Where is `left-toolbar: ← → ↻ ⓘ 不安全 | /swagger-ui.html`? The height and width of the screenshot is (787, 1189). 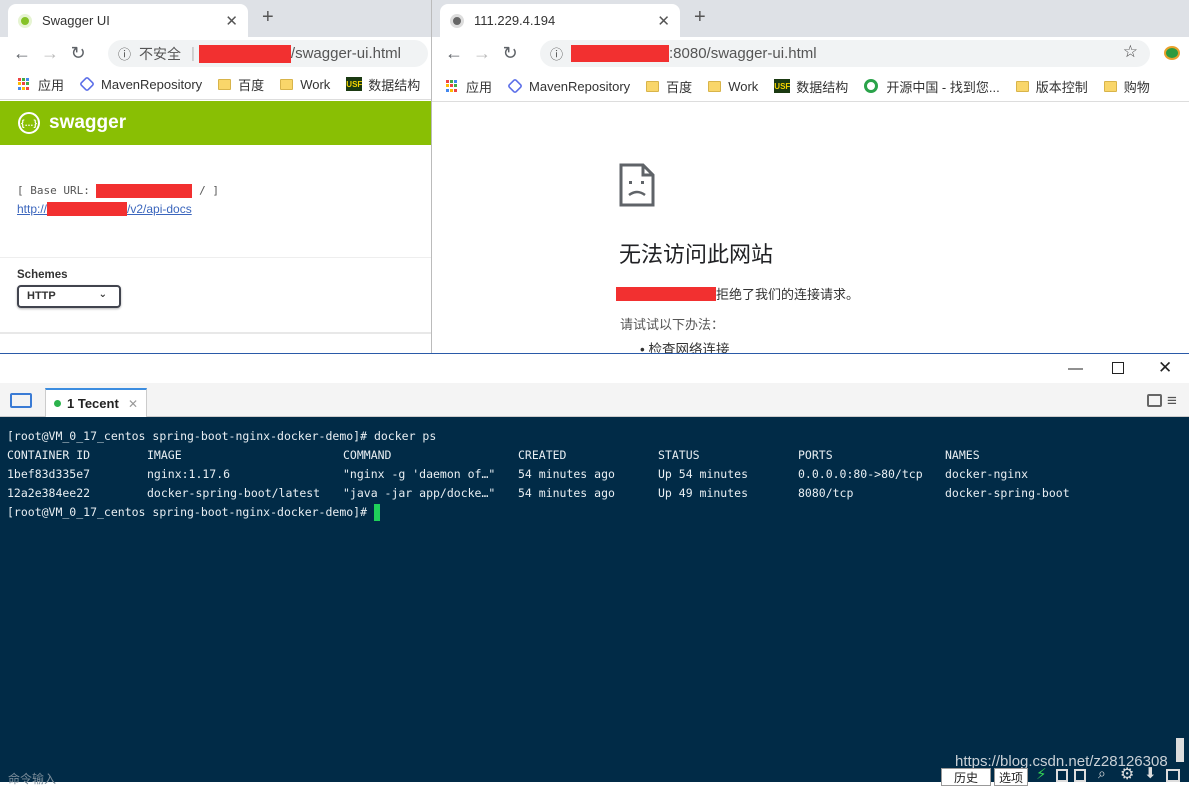
left-toolbar: ← → ↻ ⓘ 不安全 | /swagger-ui.html is located at coordinates (215, 53).